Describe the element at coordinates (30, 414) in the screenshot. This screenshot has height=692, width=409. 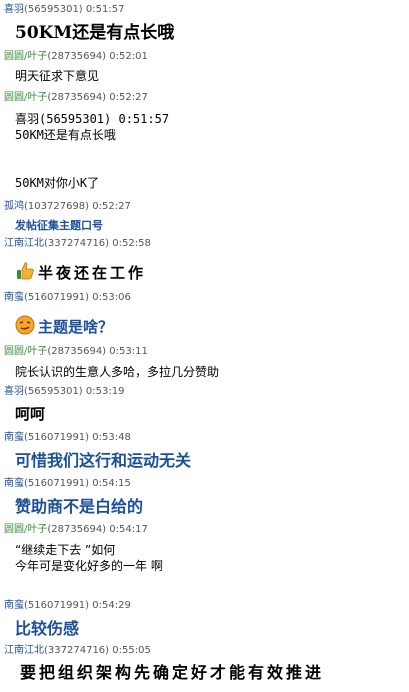
I see `message-text: 呵呵` at that location.